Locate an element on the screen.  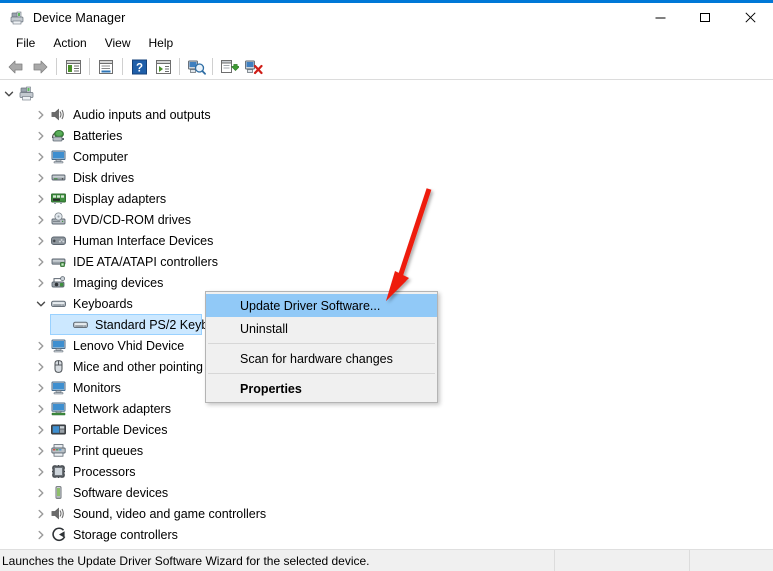
tree-item-computer: Computer is located at coordinates (386, 156).